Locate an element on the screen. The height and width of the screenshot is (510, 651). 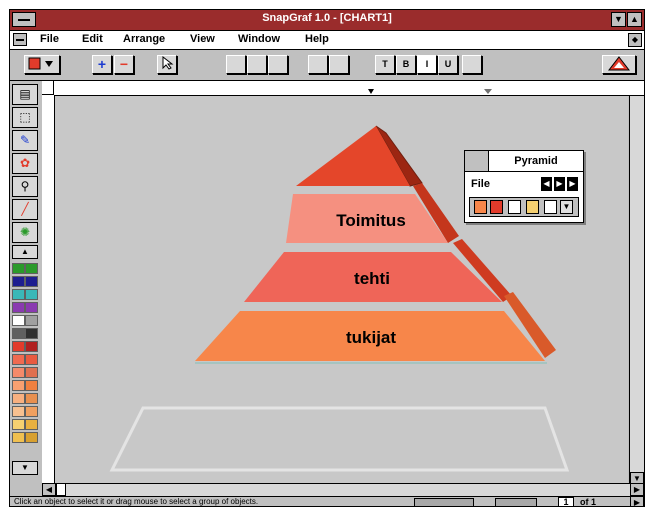
menu-view: View is located at coordinates (202, 39).